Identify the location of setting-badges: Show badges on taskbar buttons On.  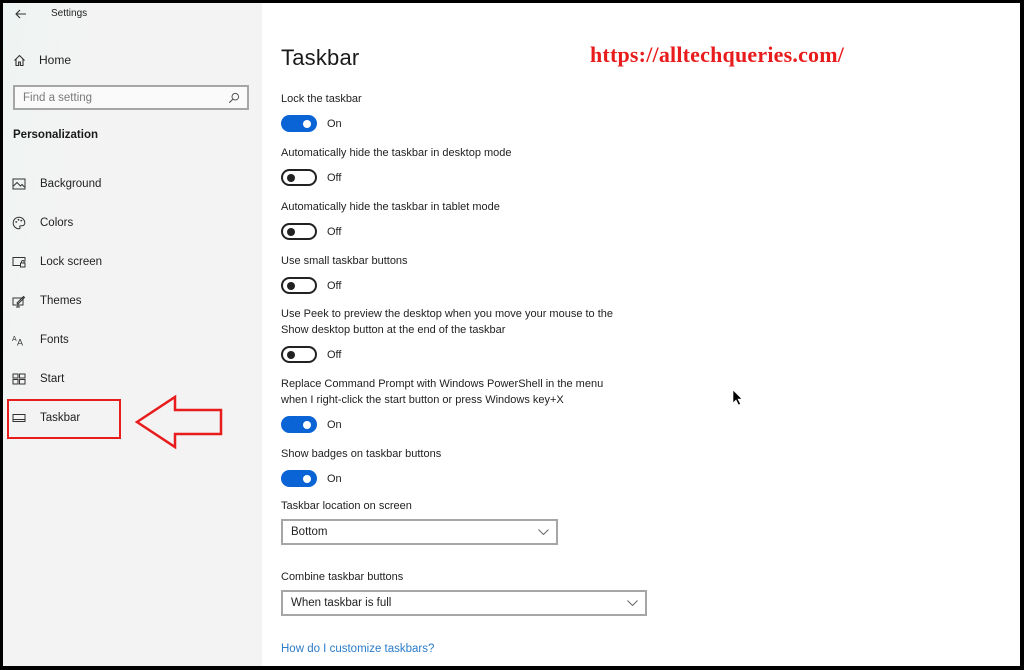
(361, 466).